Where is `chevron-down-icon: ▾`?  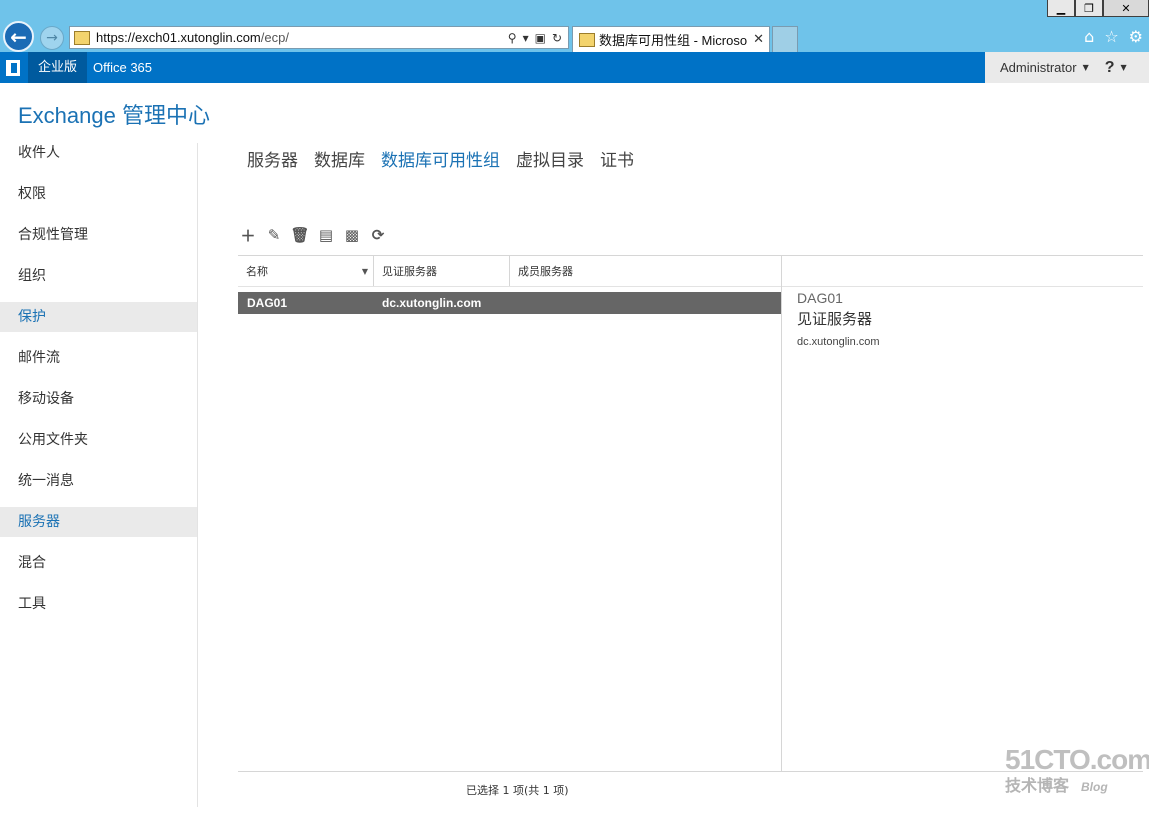
chevron-down-icon: ▾ is located at coordinates (526, 38).